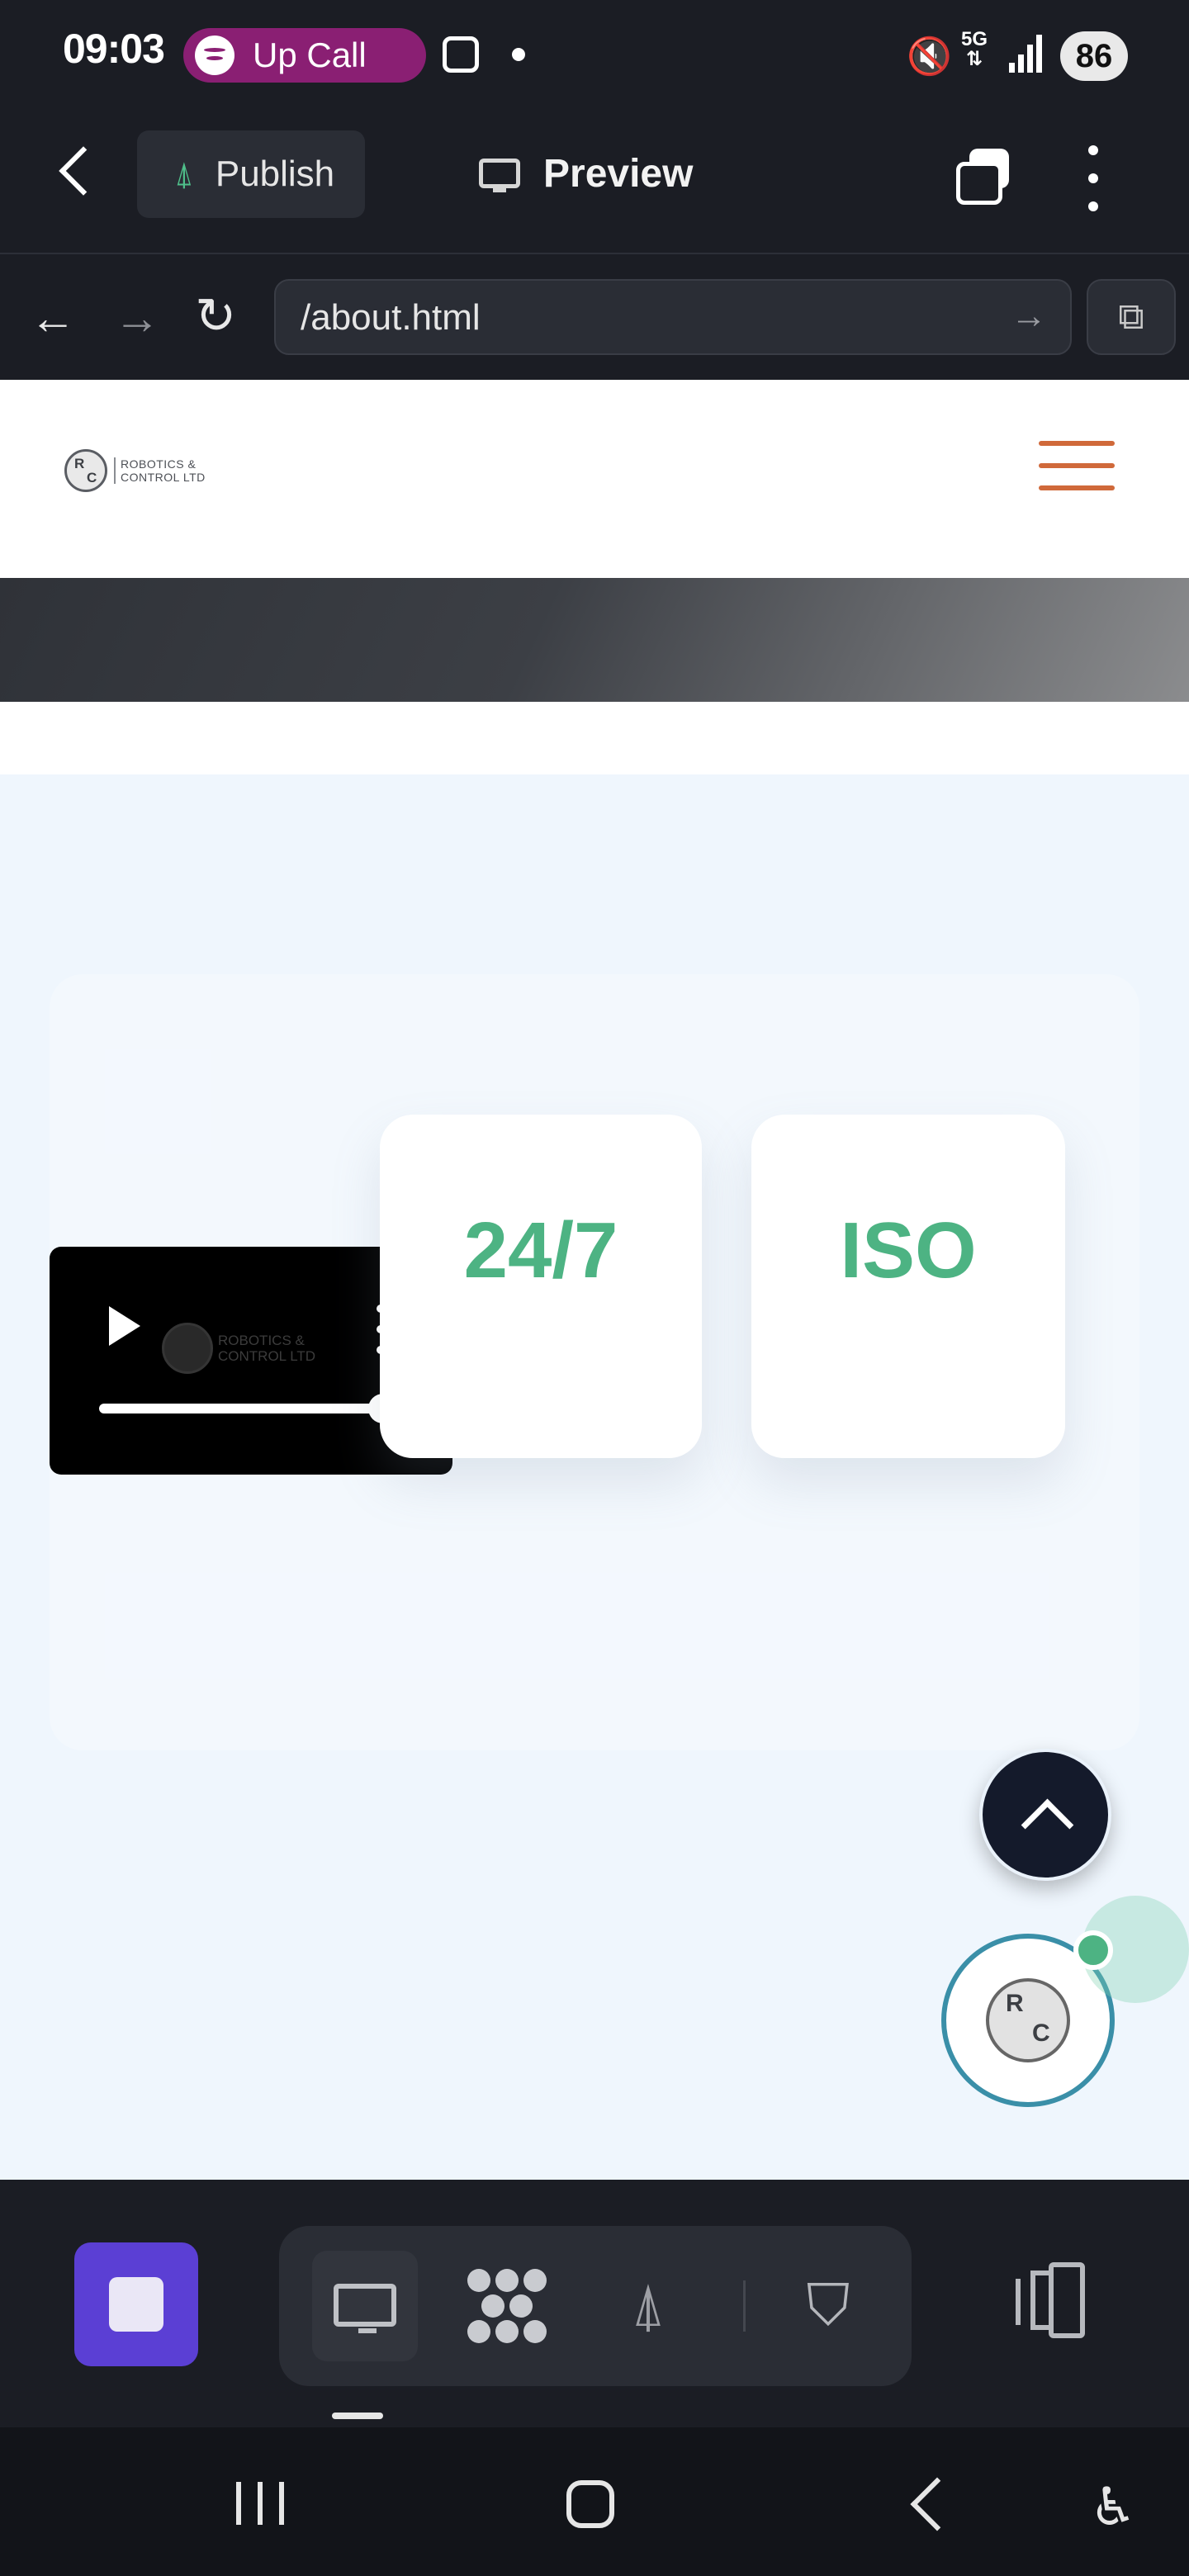 This screenshot has height=2576, width=1189. I want to click on preview-button: Preview, so click(586, 173).